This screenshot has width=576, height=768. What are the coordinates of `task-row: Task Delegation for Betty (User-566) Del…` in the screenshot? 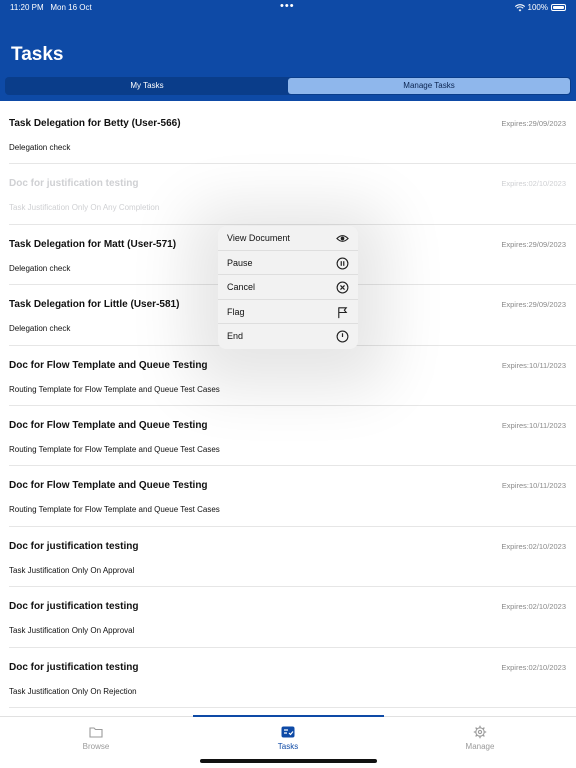 It's located at (292, 134).